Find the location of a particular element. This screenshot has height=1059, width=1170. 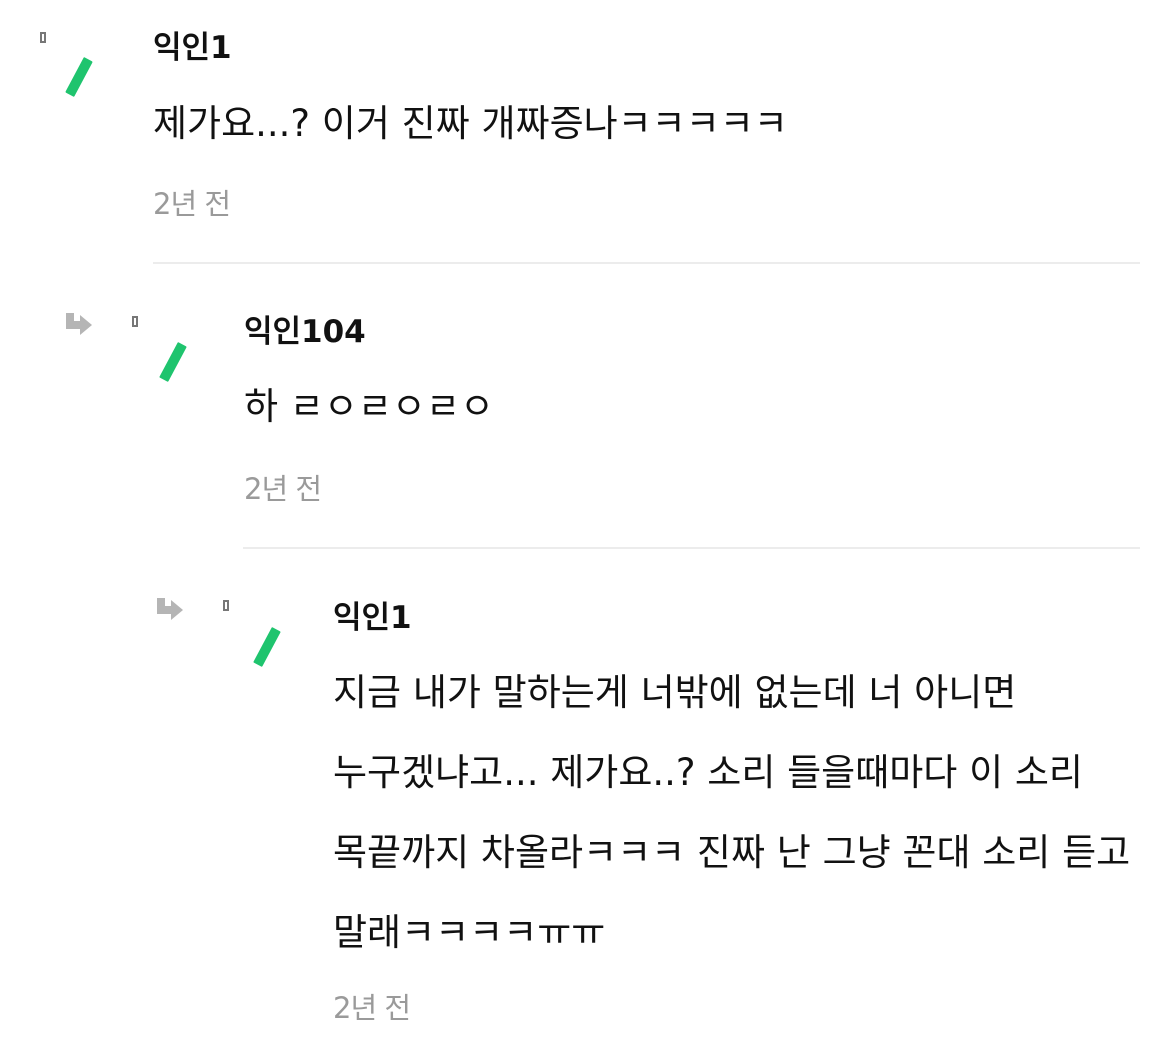

broken-image-icon is located at coordinates (226, 605).